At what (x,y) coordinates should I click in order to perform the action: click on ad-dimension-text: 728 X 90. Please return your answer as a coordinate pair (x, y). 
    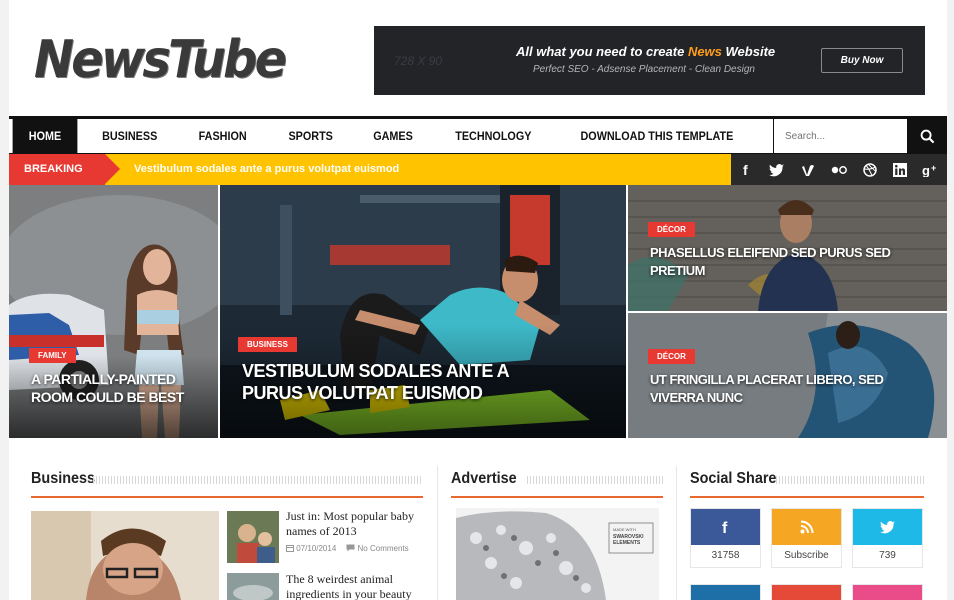
    Looking at the image, I should click on (418, 61).